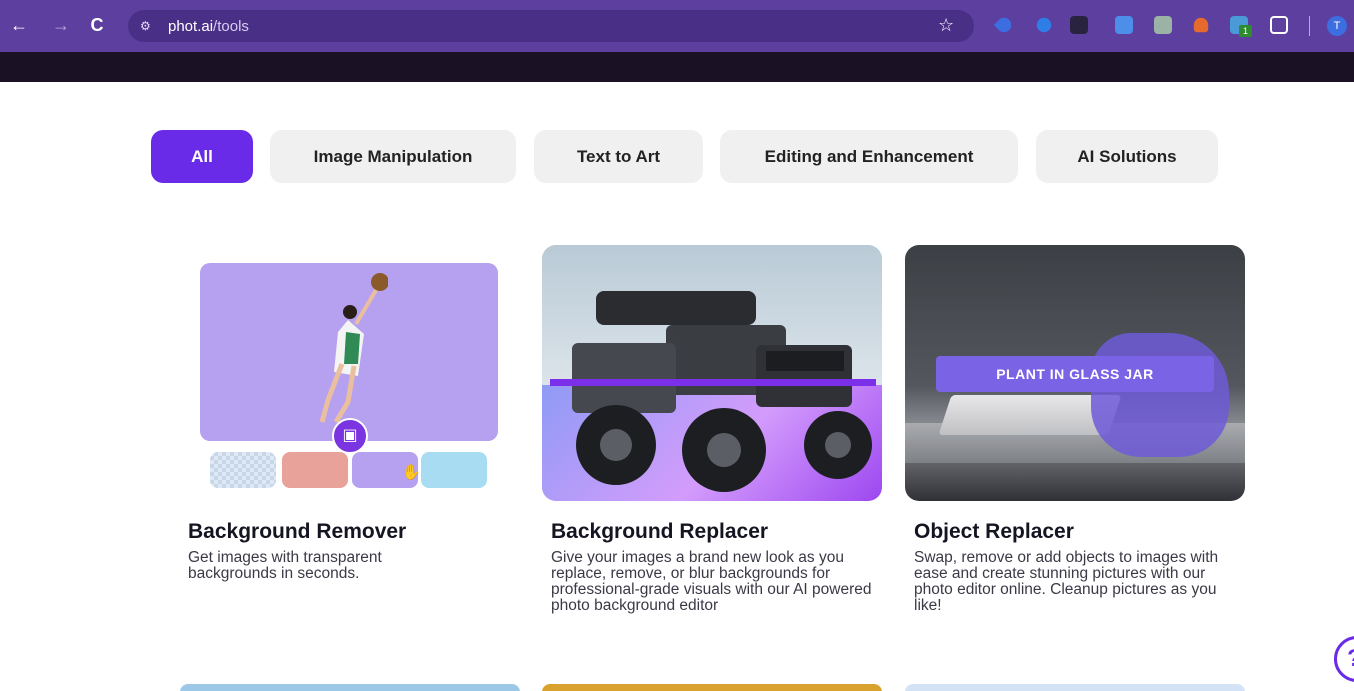 This screenshot has height=691, width=1354. I want to click on tab-editing-and-enhancement: Editing and Enhancement, so click(869, 156).